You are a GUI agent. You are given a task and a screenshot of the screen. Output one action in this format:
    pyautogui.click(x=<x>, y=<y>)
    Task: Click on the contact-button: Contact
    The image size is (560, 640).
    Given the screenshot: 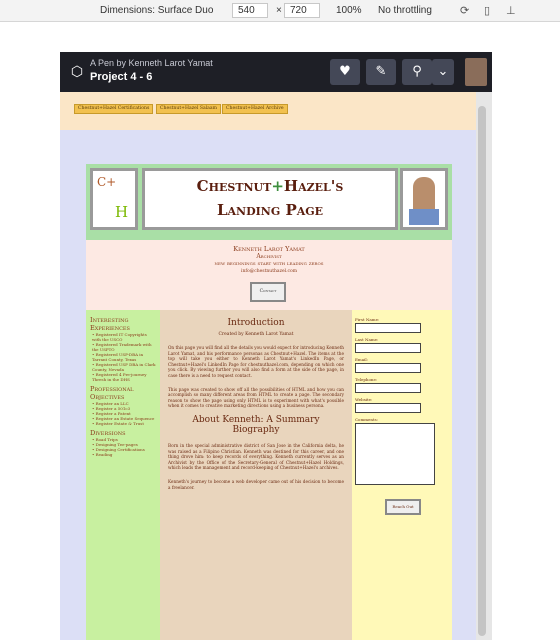 What is the action you would take?
    pyautogui.click(x=268, y=292)
    